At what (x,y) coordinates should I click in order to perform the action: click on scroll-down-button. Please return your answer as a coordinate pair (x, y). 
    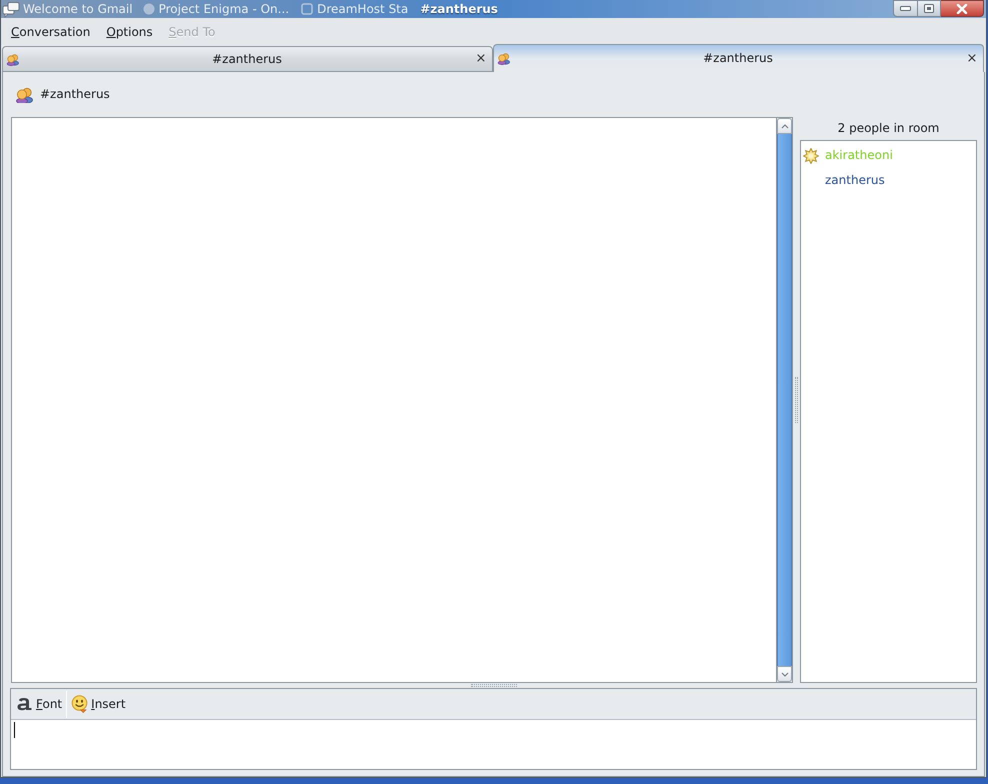
    Looking at the image, I should click on (784, 674).